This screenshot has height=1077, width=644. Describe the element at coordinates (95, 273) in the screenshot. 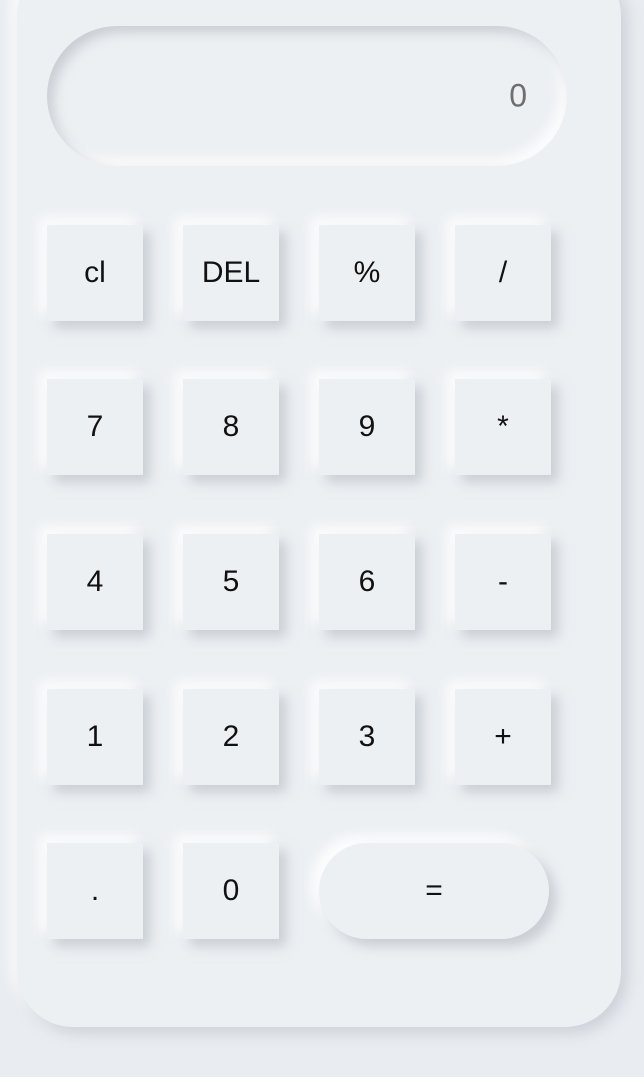

I see `clear-button: cl` at that location.